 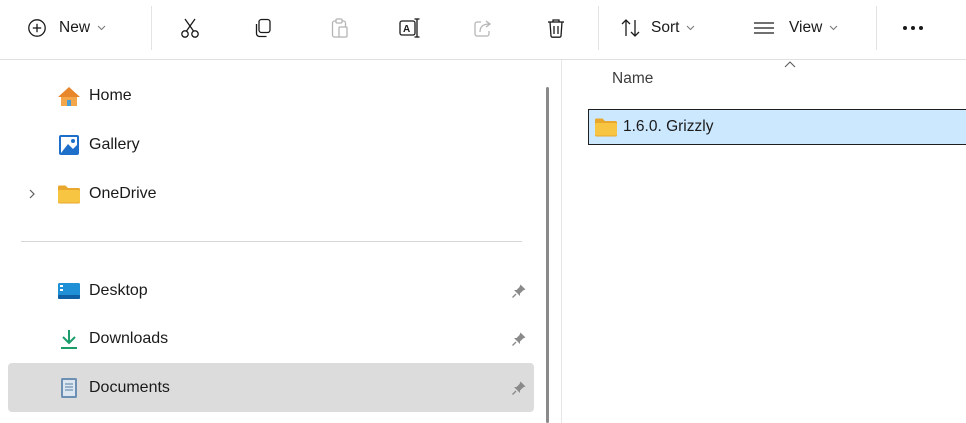 What do you see at coordinates (69, 291) in the screenshot?
I see `desktop-icon` at bounding box center [69, 291].